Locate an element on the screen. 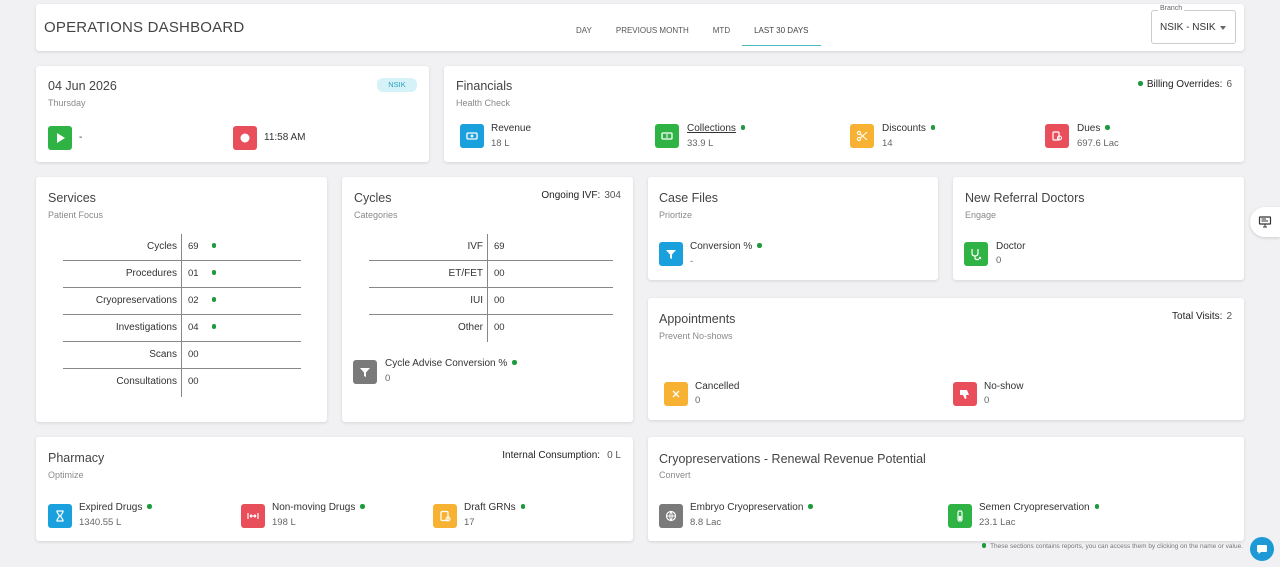  branch-label: Branch is located at coordinates (1171, 8).